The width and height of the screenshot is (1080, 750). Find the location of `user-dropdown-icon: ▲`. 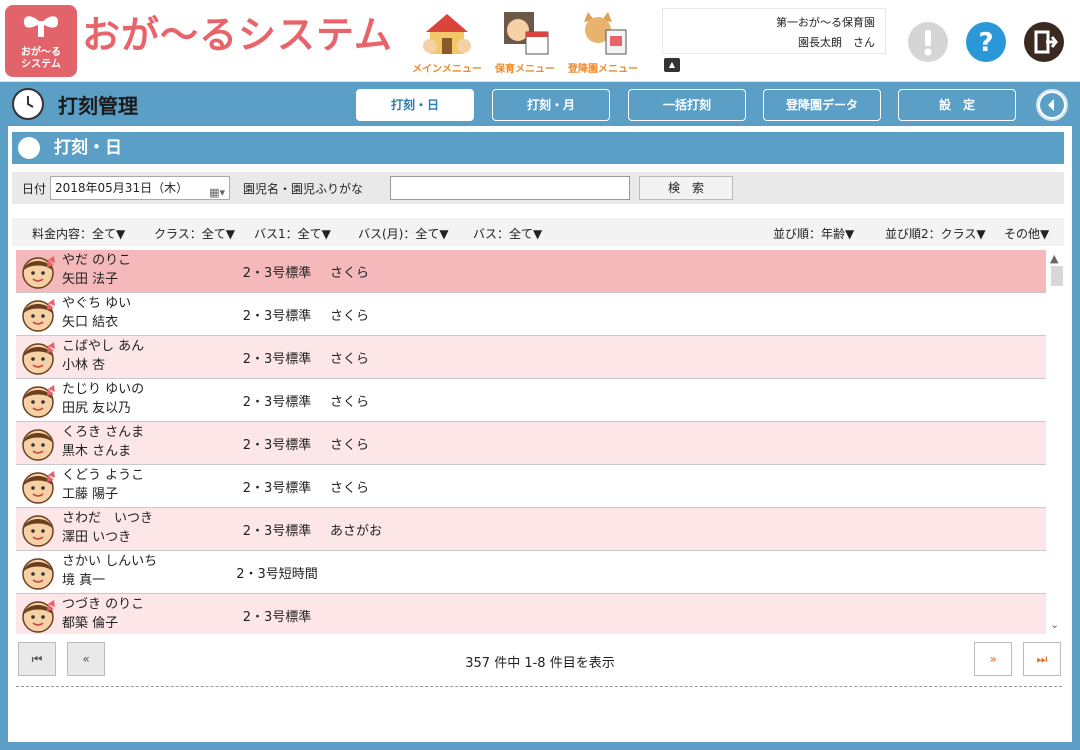

user-dropdown-icon: ▲ is located at coordinates (672, 65).